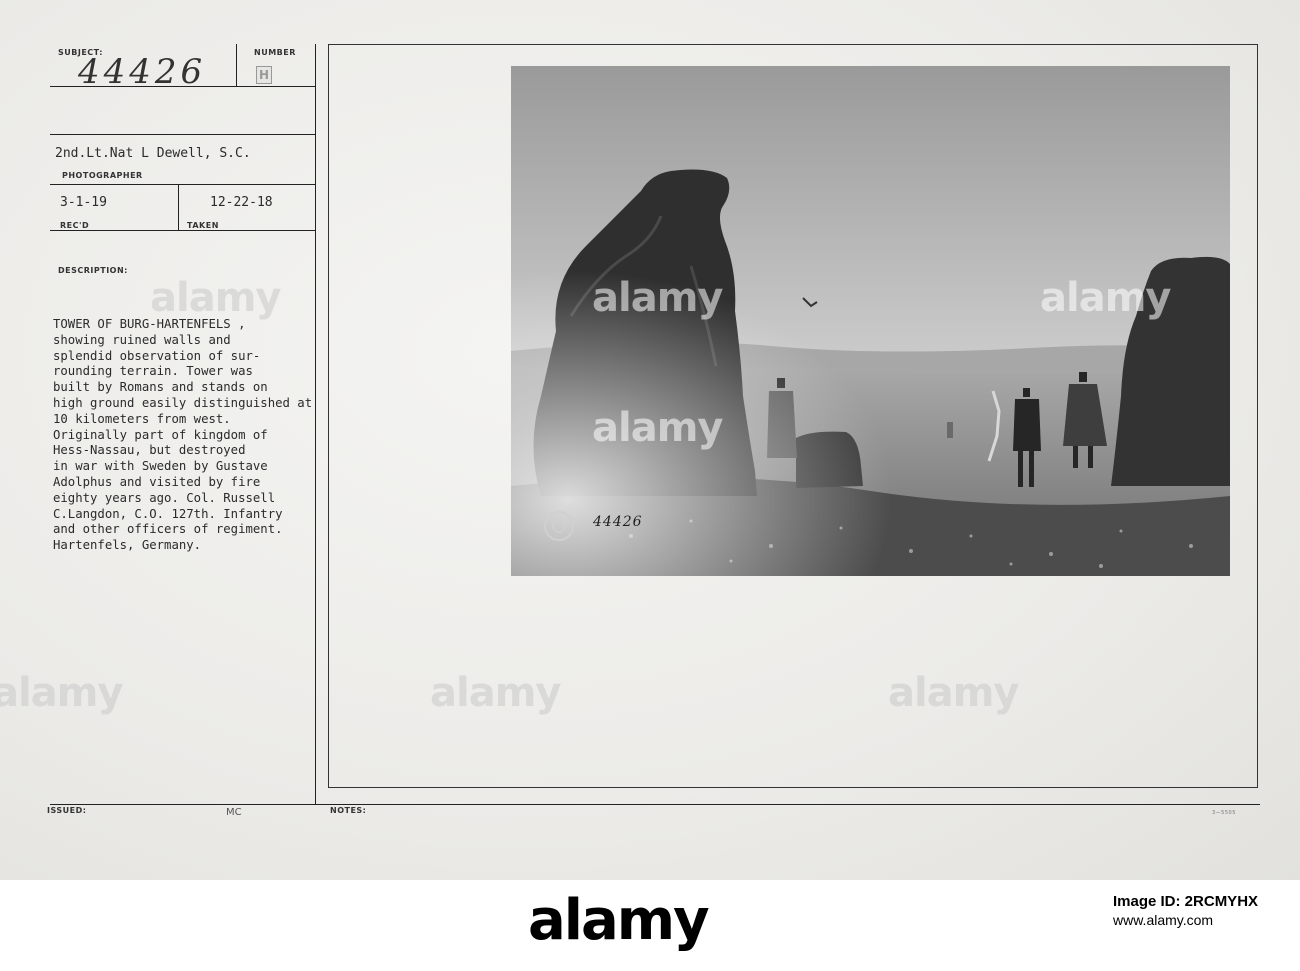  What do you see at coordinates (264, 75) in the screenshot?
I see `number-stamp: H` at bounding box center [264, 75].